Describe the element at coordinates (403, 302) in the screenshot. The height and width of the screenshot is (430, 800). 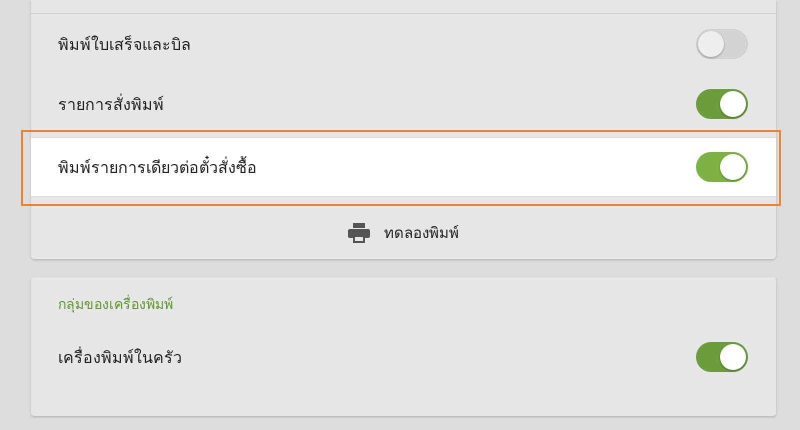
I see `section-title: กลุ่มของเครื่องพิมพ์` at that location.